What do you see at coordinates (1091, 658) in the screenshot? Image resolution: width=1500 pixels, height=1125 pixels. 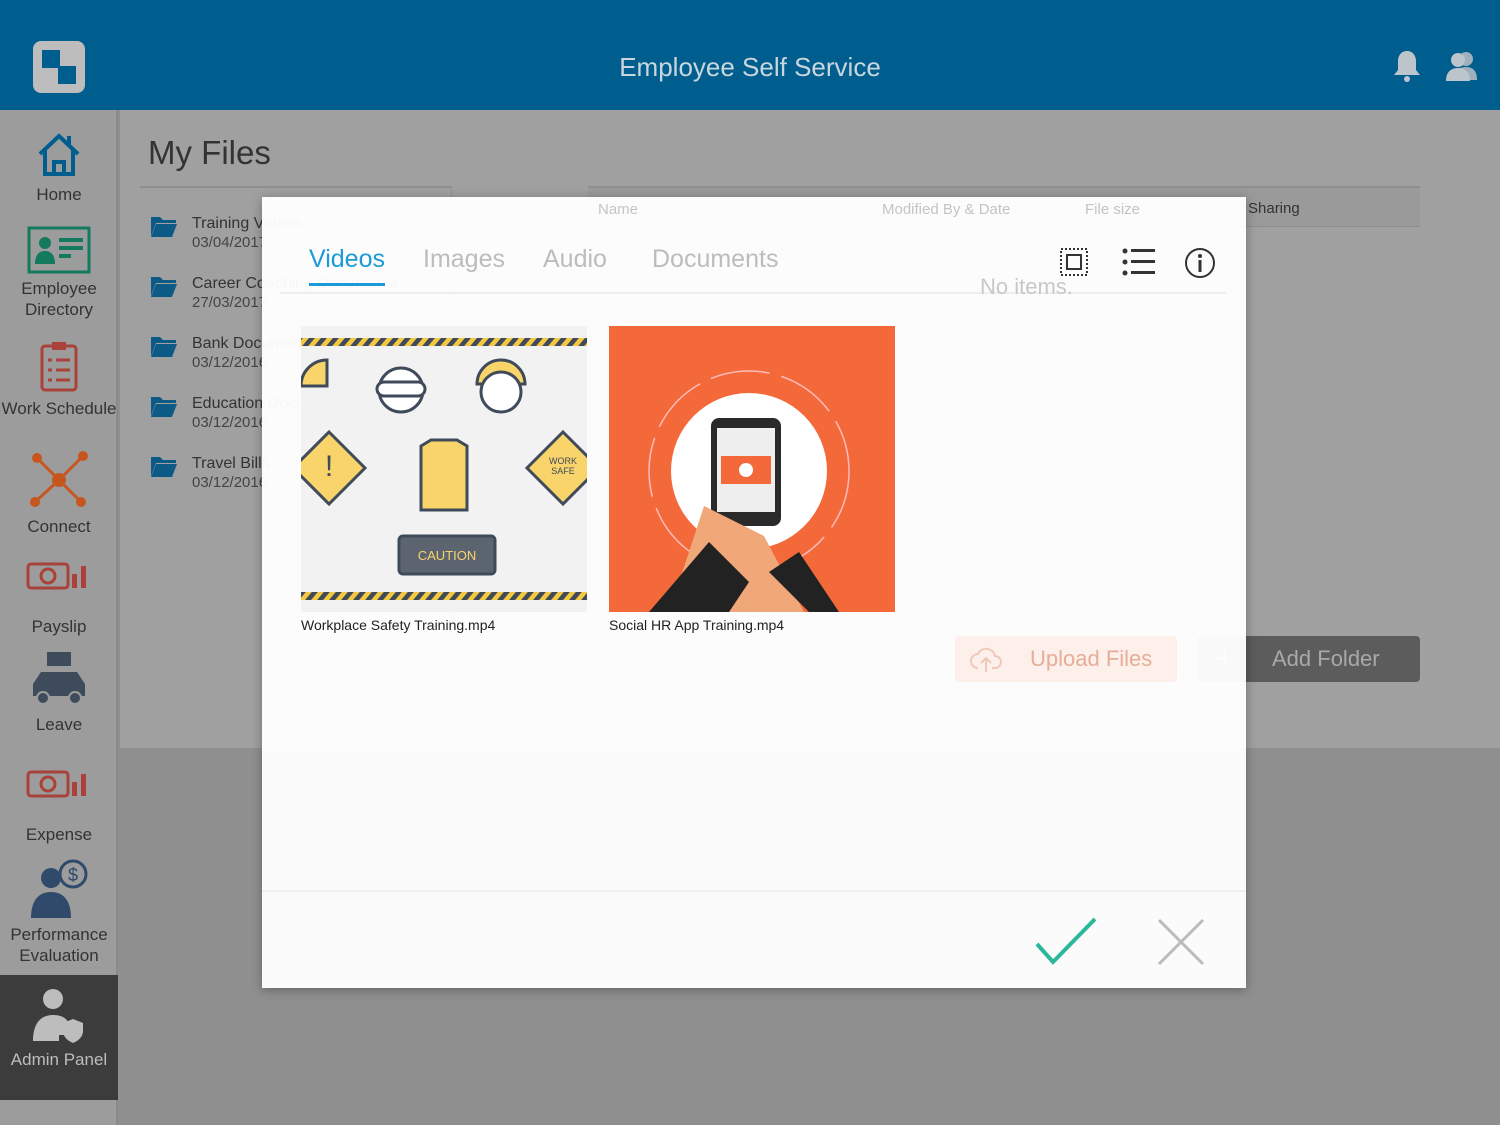 I see `upload-files-label: Upload Files` at bounding box center [1091, 658].